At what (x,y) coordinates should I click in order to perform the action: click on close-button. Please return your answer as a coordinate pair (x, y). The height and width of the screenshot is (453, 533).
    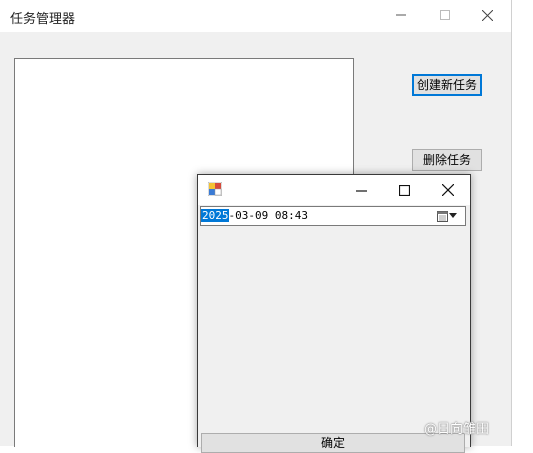
    Looking at the image, I should click on (487, 15).